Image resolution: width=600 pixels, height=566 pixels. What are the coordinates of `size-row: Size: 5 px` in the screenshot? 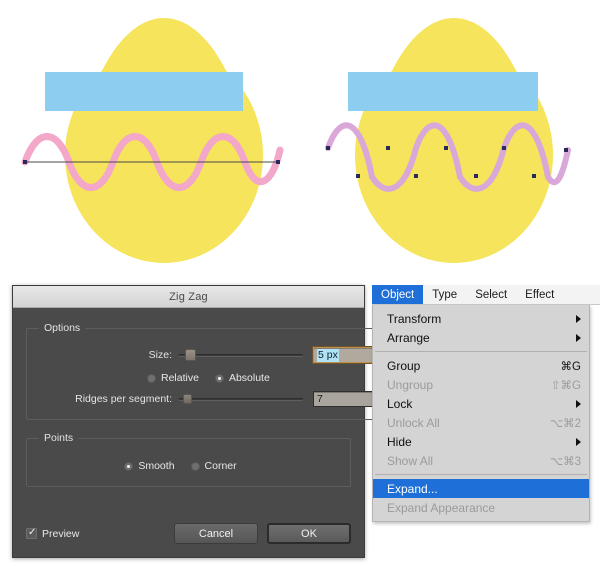 It's located at (211, 355).